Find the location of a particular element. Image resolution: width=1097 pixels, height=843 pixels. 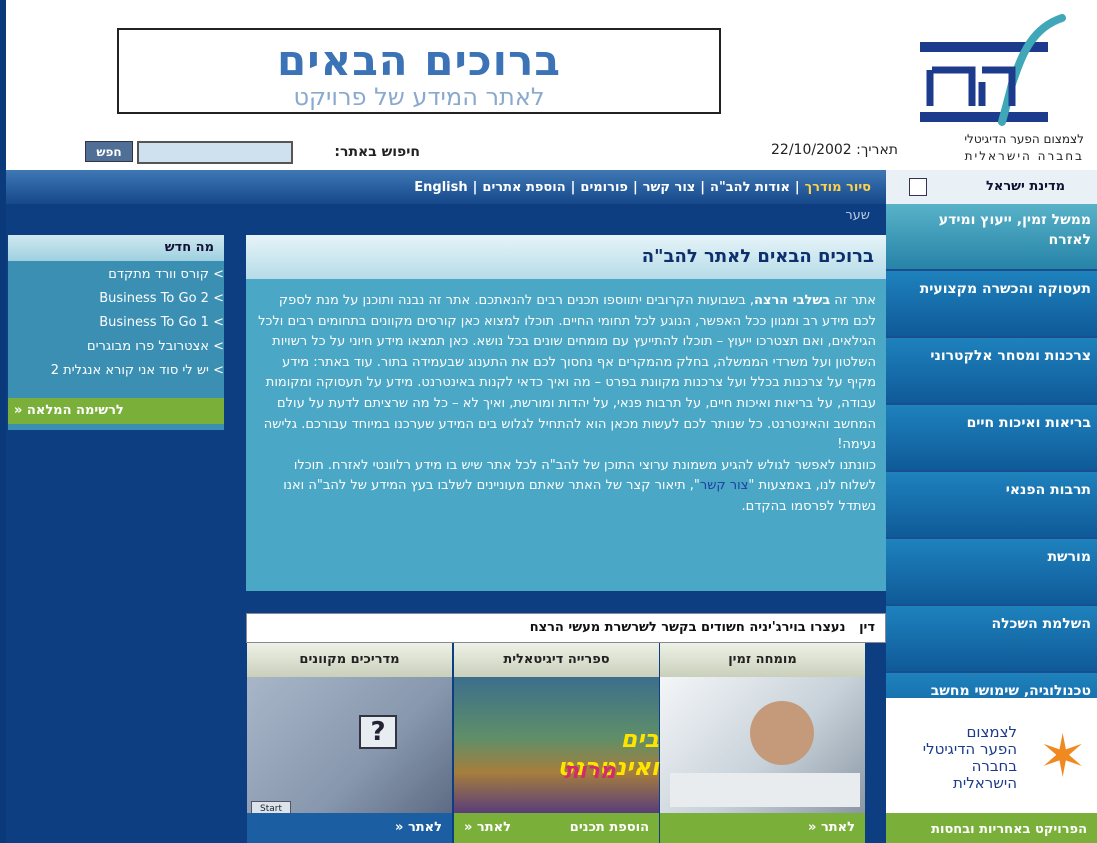

list-item: יש לי סוד אני קורא אנגלית 2 < is located at coordinates (120, 375).